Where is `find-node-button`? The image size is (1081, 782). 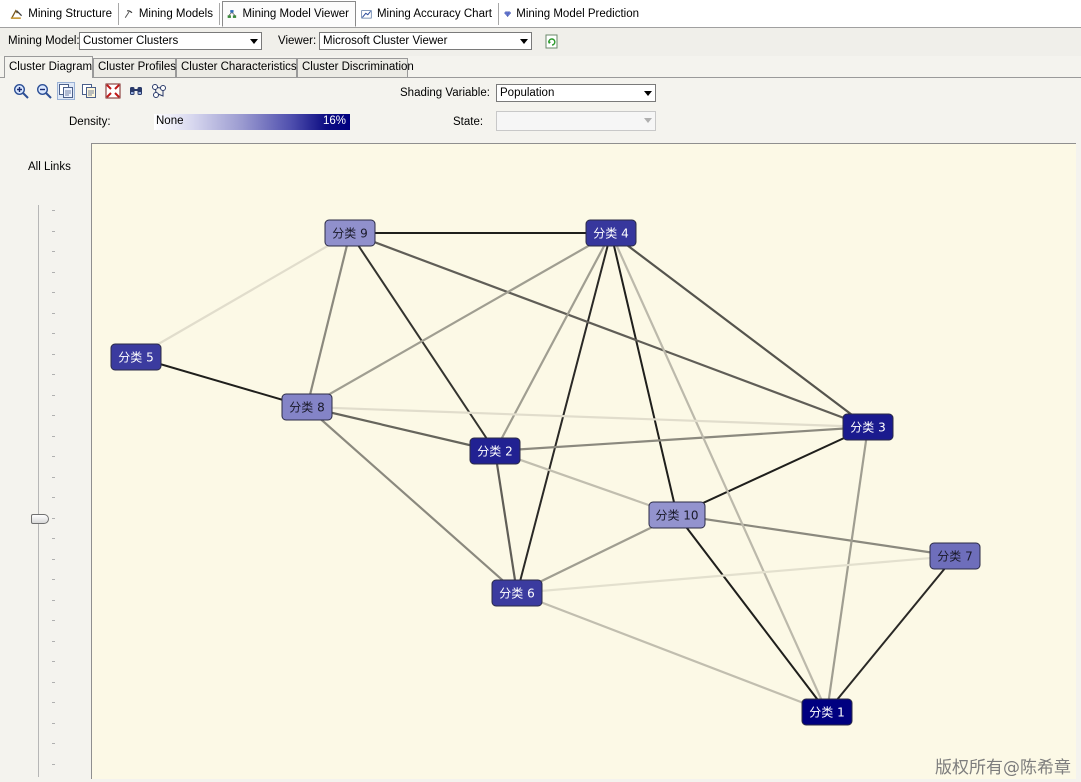 find-node-button is located at coordinates (136, 91).